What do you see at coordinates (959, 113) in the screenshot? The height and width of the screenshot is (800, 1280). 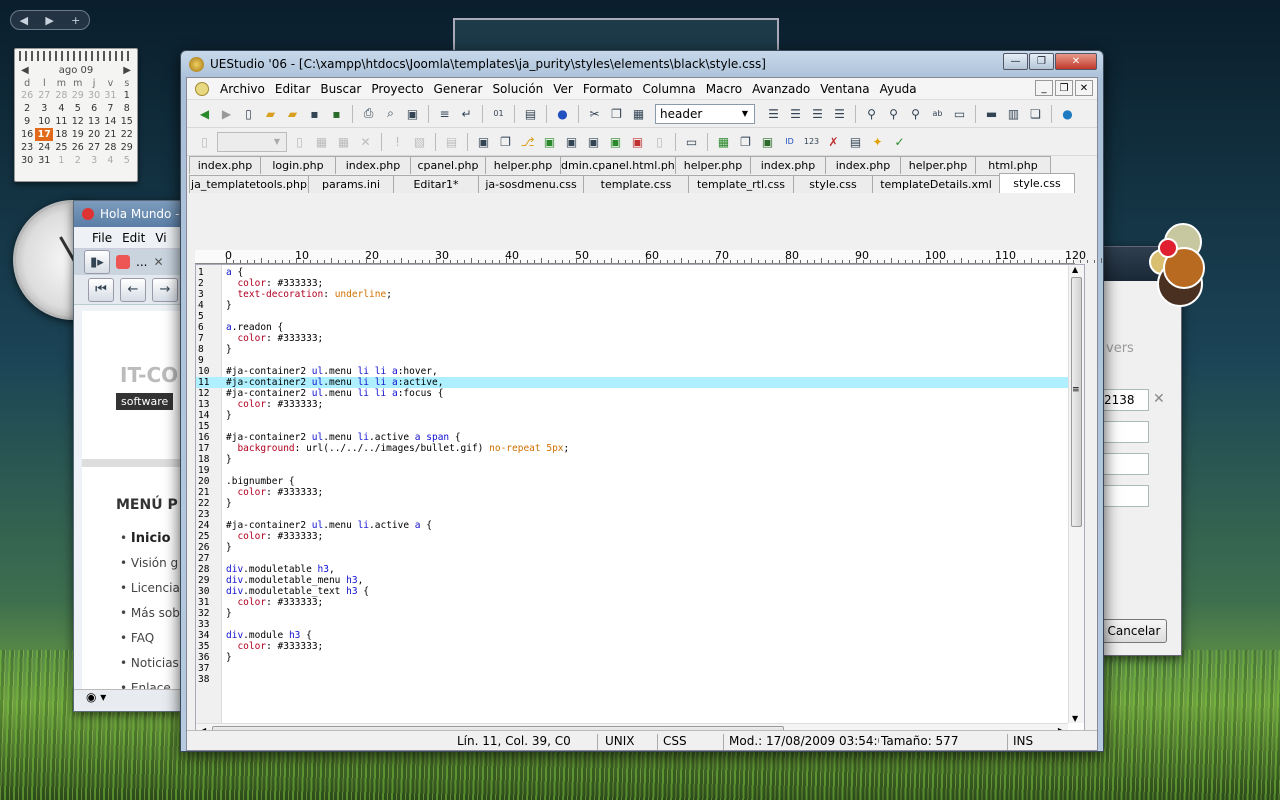 I see `find-in-files-icon: ▭` at bounding box center [959, 113].